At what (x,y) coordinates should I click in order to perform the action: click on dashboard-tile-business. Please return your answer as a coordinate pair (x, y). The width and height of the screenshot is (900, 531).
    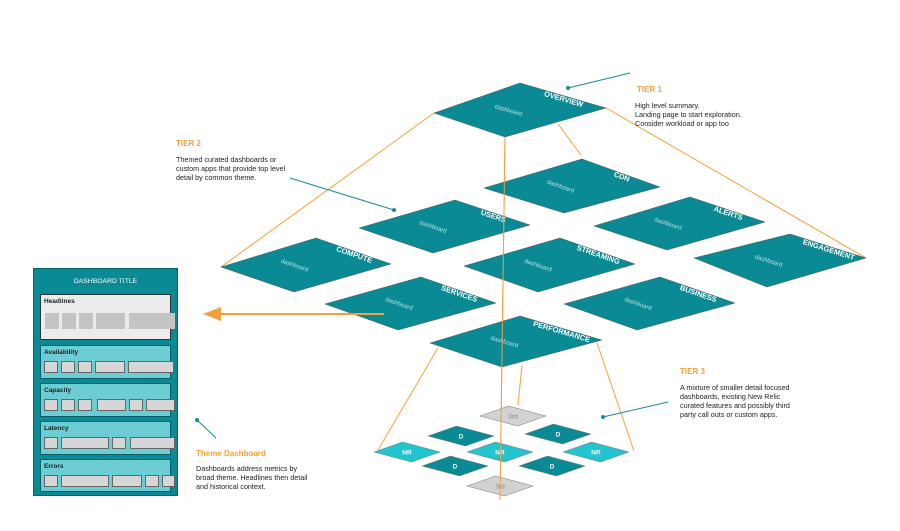
    Looking at the image, I should click on (649, 303).